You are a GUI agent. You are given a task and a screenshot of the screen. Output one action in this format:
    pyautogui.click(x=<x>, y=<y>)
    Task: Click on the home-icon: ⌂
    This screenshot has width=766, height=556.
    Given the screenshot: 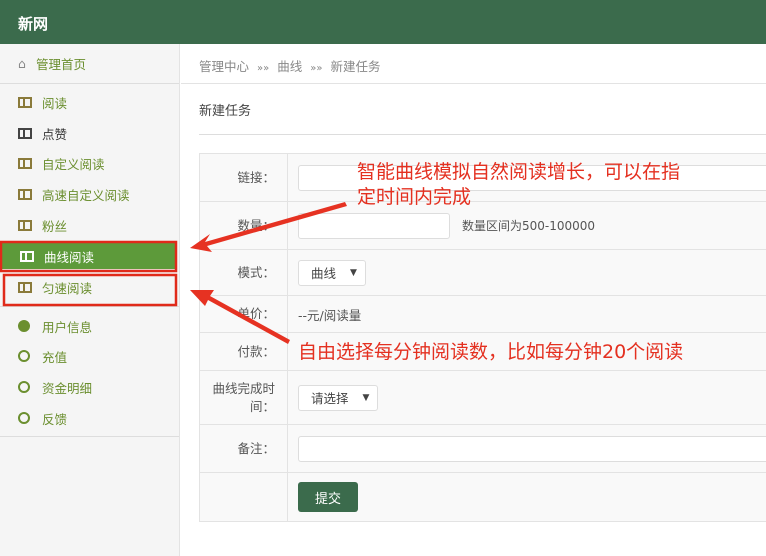 What is the action you would take?
    pyautogui.click(x=22, y=63)
    